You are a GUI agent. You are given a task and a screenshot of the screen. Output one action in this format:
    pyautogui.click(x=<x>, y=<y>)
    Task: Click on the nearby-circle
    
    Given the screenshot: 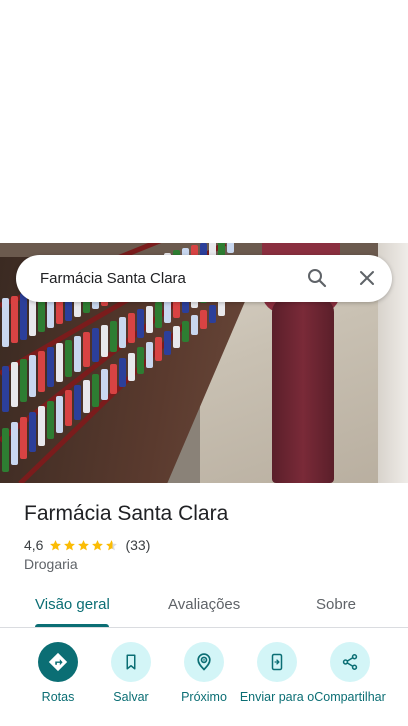 What is the action you would take?
    pyautogui.click(x=204, y=662)
    